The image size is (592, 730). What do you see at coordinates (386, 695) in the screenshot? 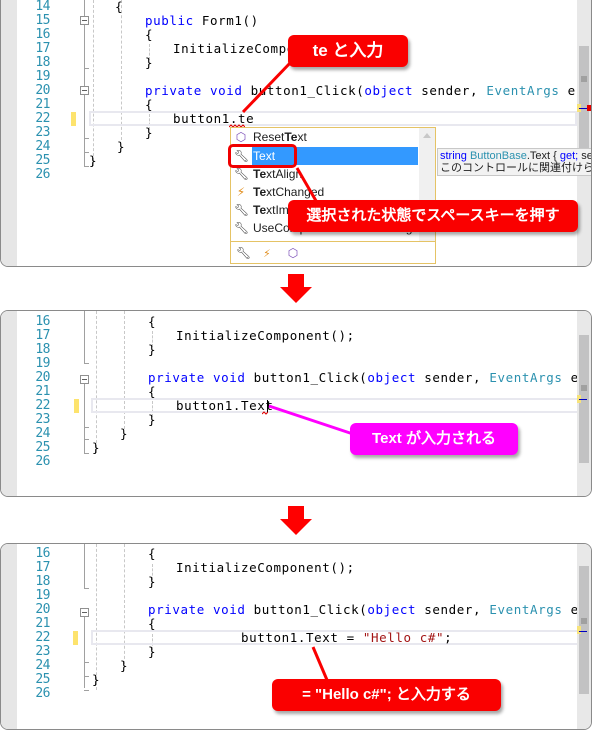
I see `callout-type-hello: = "Hello c#"; と入力する` at bounding box center [386, 695].